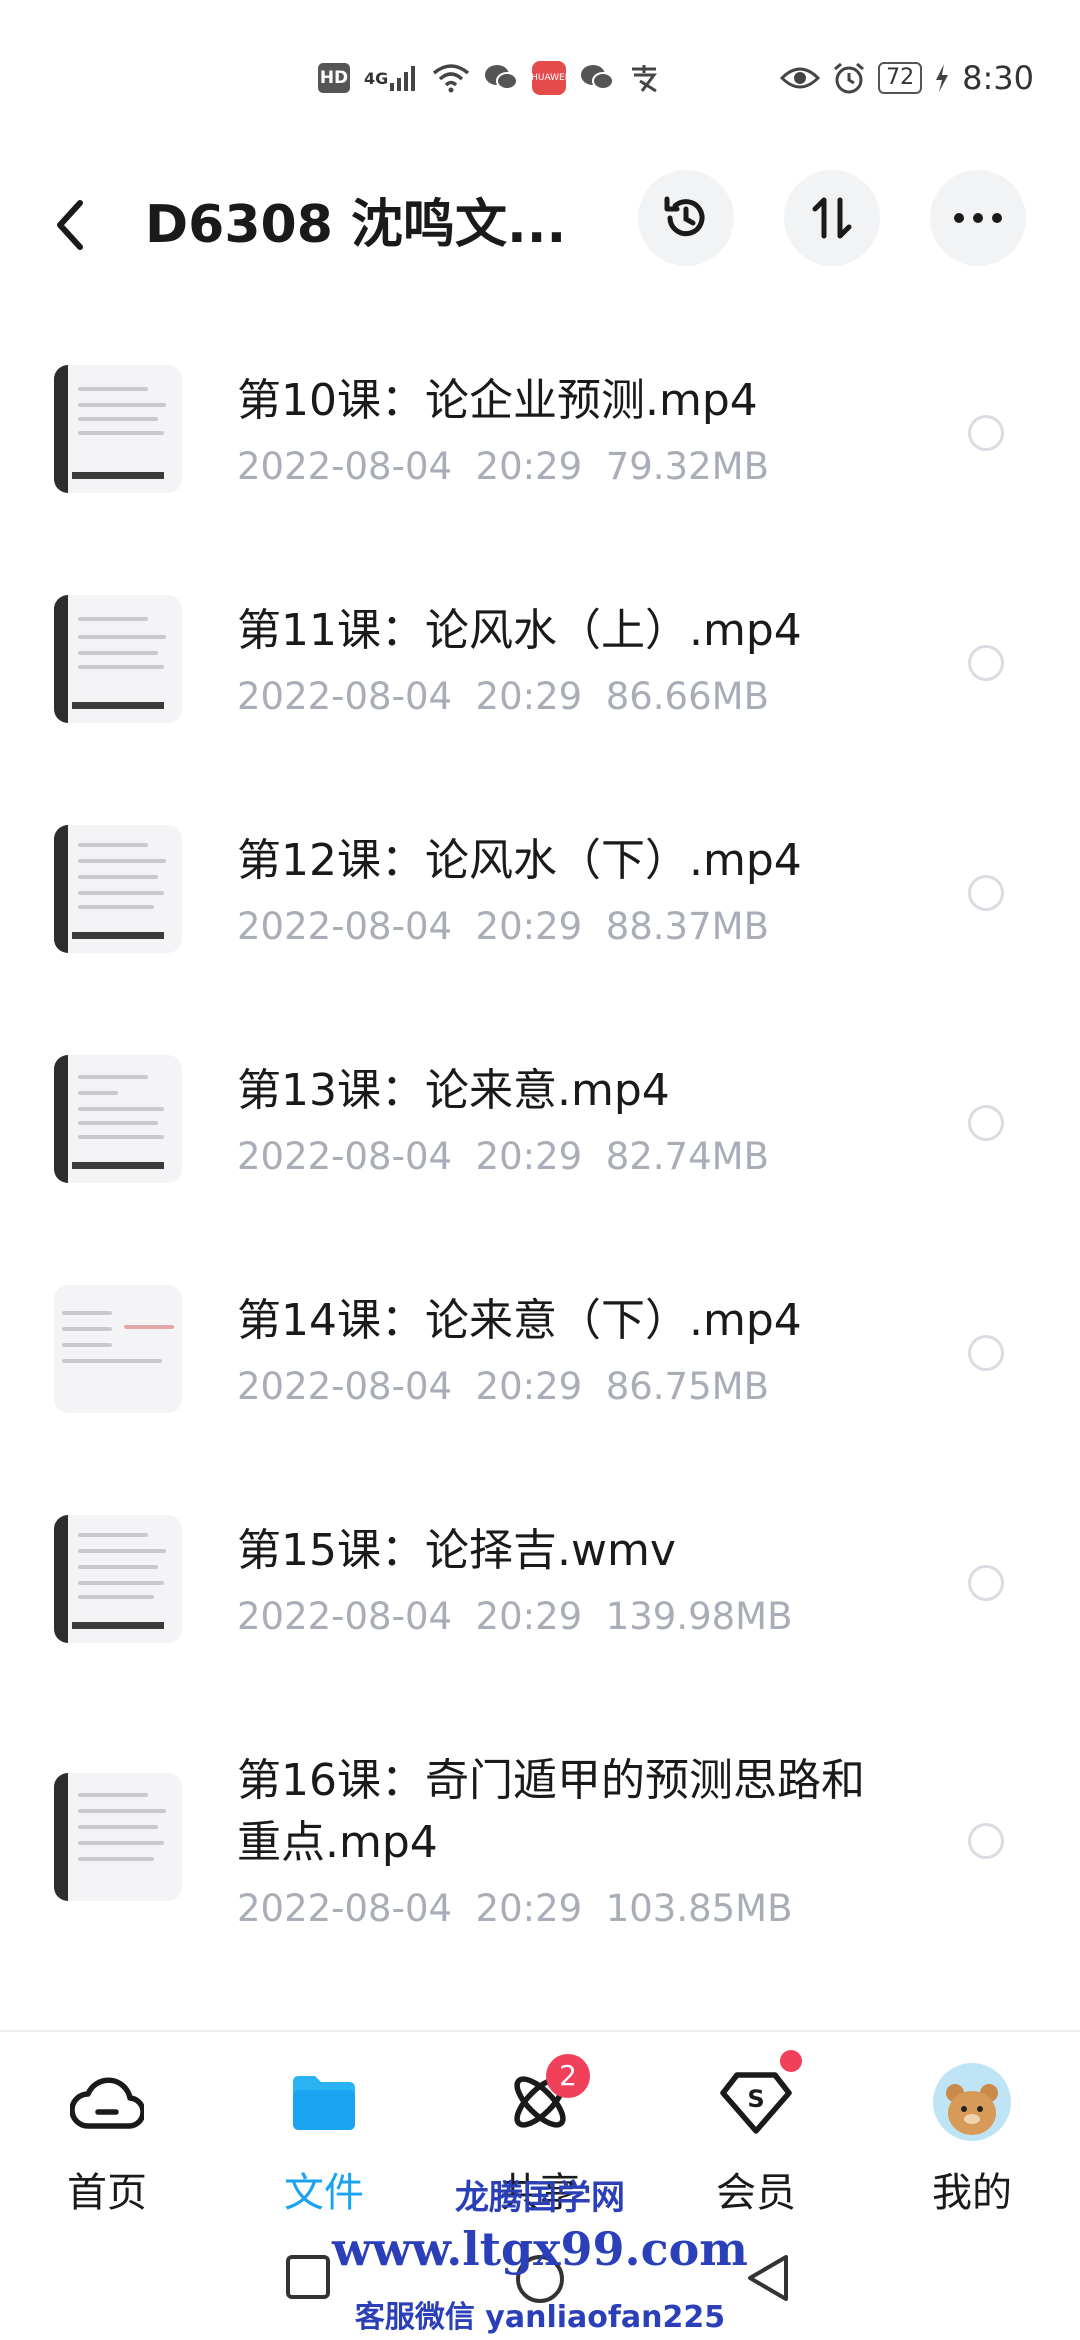  What do you see at coordinates (998, 78) in the screenshot?
I see `status-time: 8:30` at bounding box center [998, 78].